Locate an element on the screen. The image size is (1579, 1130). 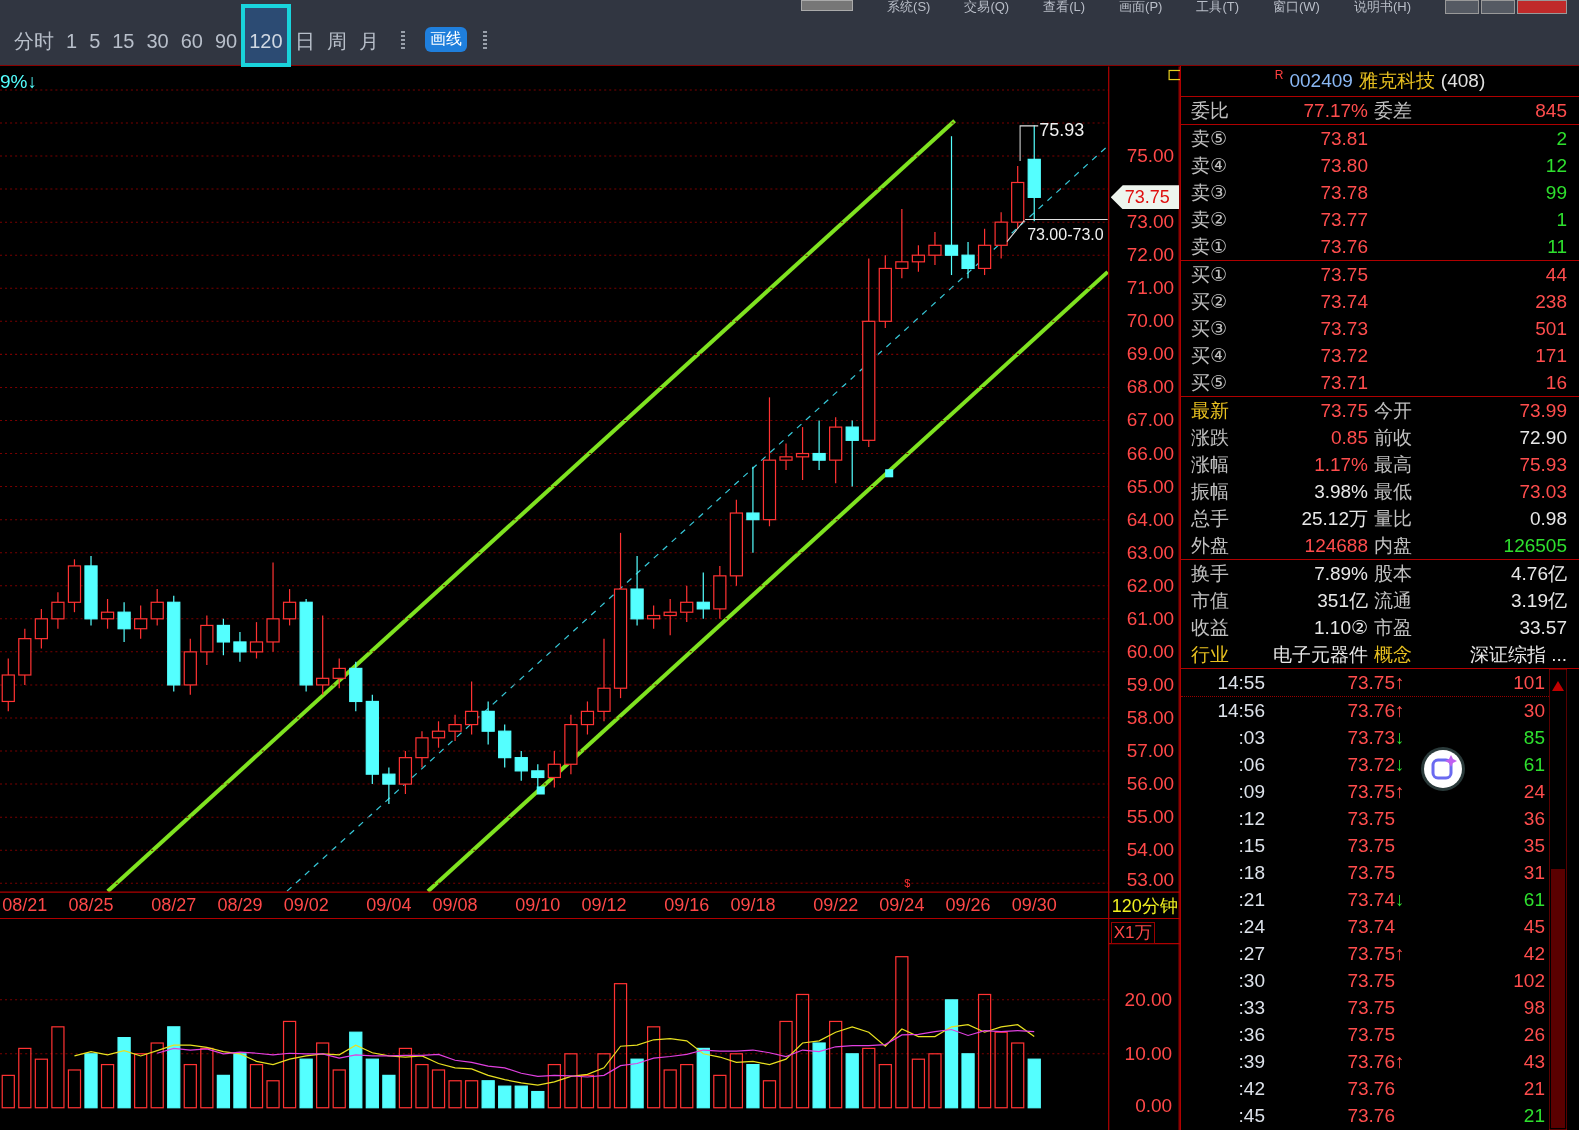
field-value: 126505 is located at coordinates (1534, 545).